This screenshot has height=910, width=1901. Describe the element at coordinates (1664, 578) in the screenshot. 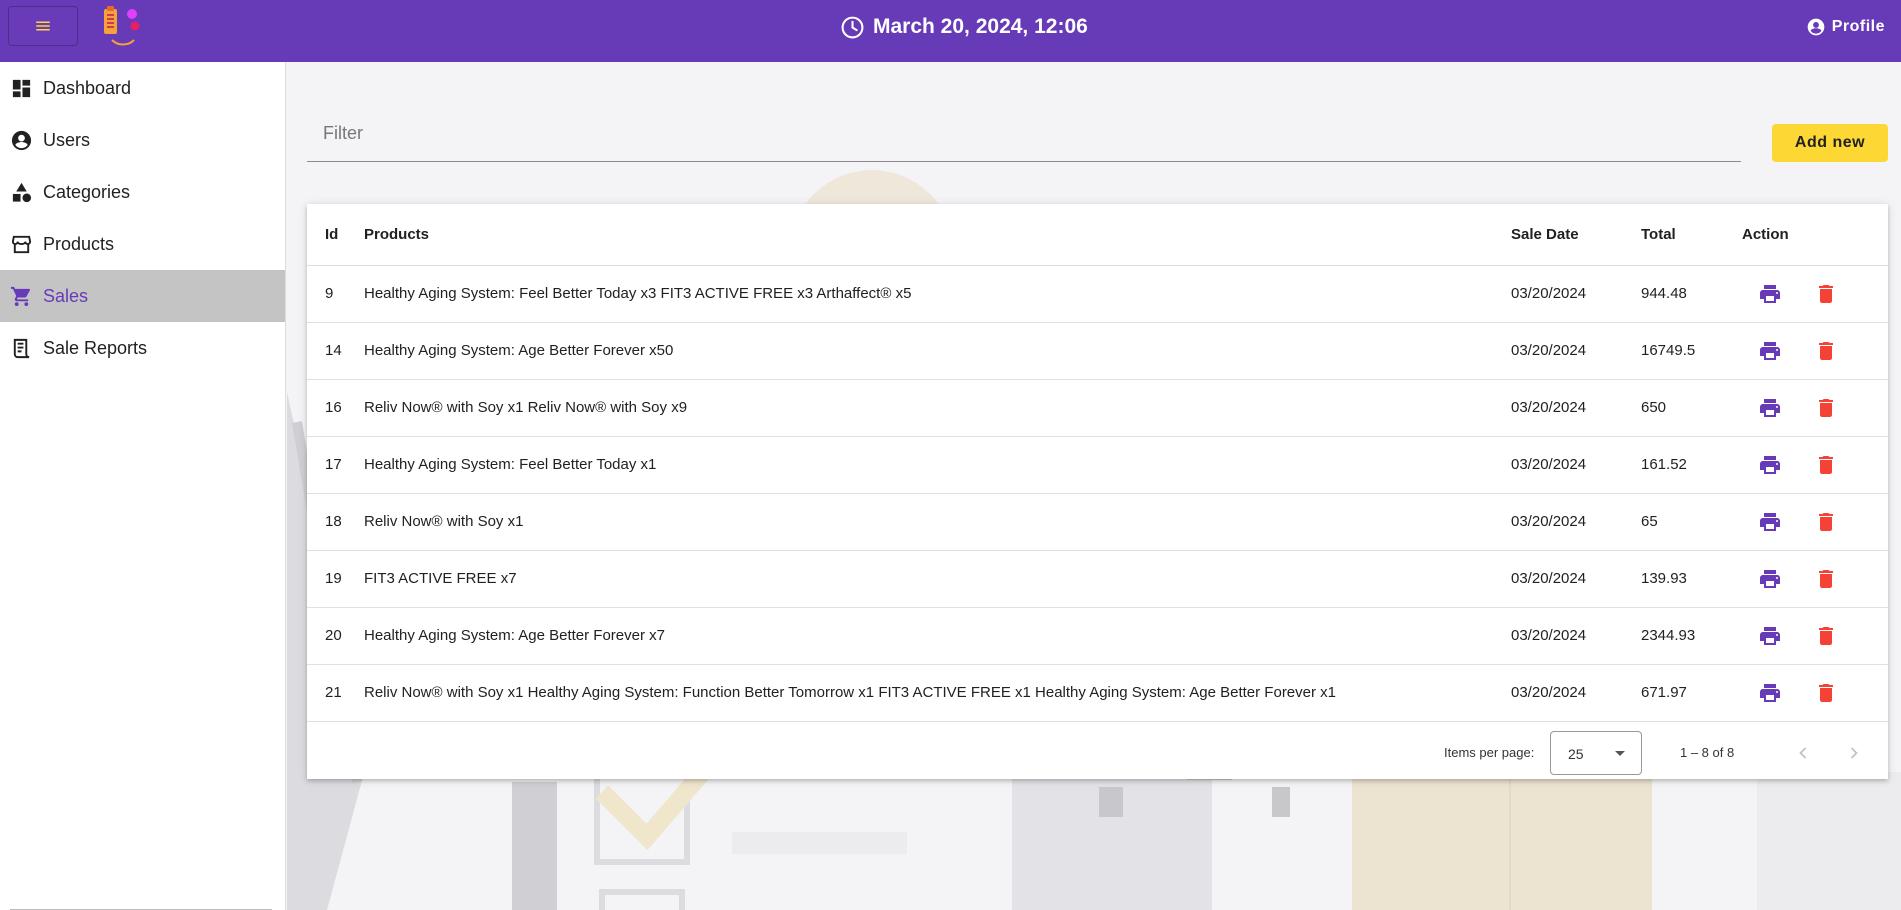

I see `cell-total: 139.93` at that location.